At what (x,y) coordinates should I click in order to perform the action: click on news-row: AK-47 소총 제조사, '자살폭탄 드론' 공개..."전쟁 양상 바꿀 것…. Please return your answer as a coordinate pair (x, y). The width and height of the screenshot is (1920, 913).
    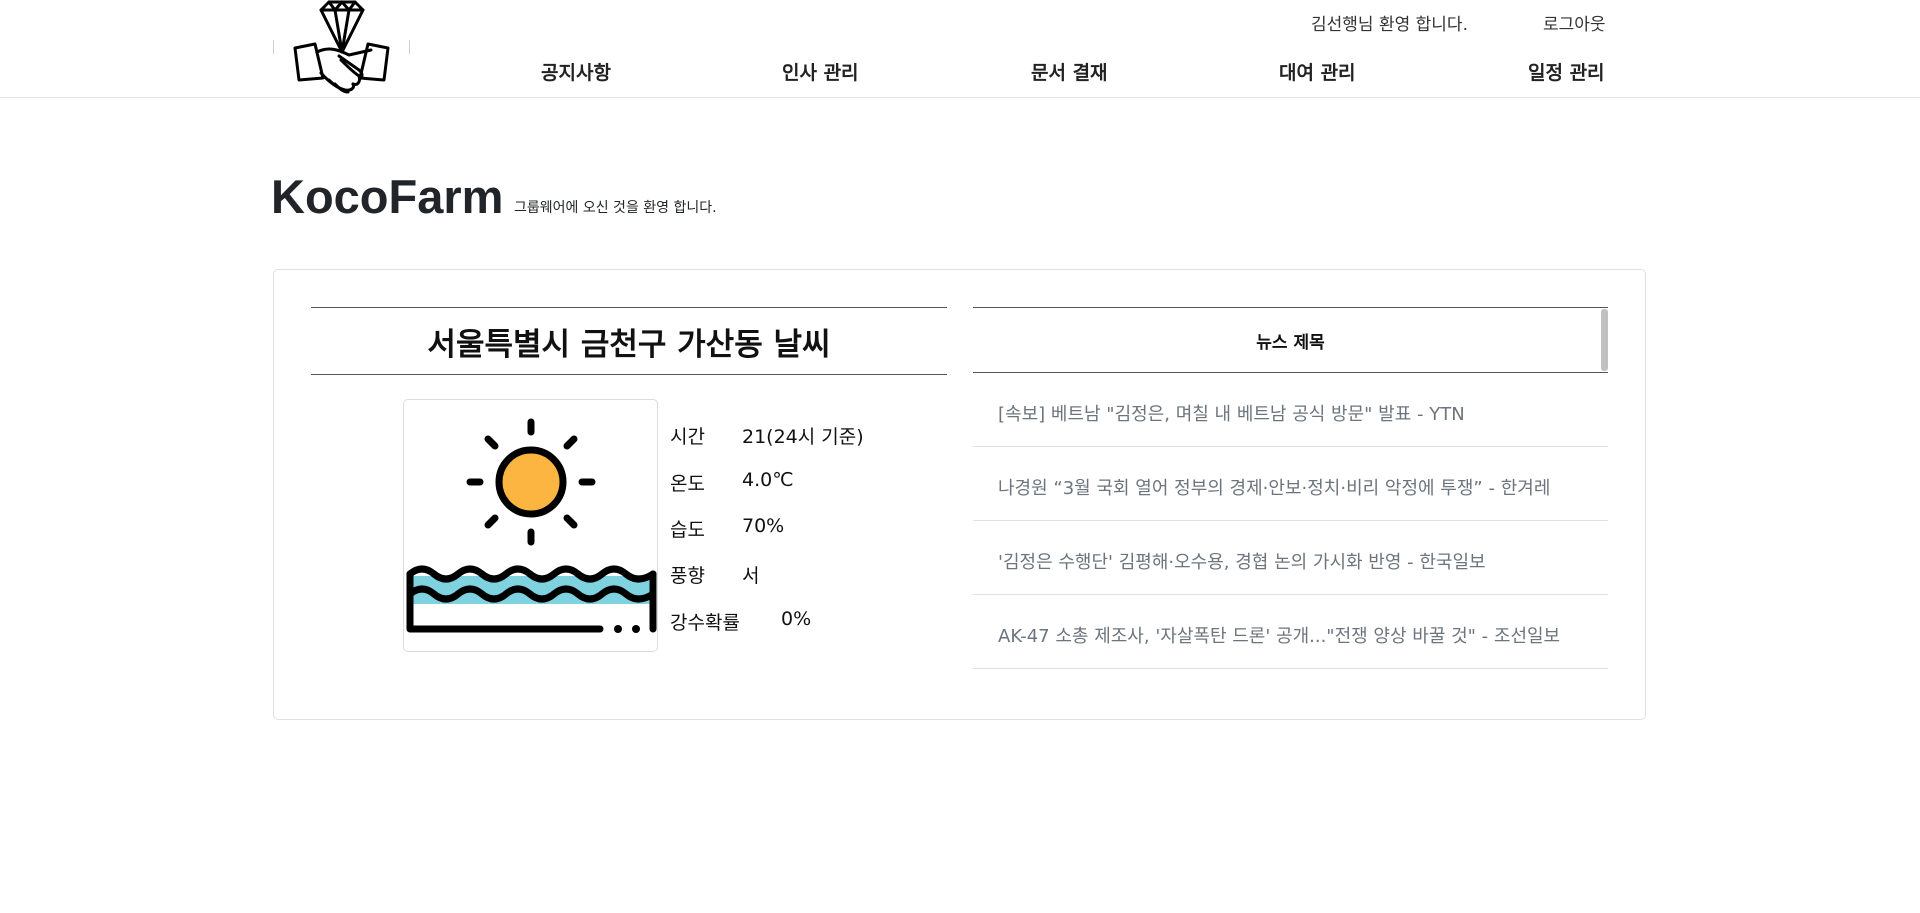
    Looking at the image, I should click on (1290, 632).